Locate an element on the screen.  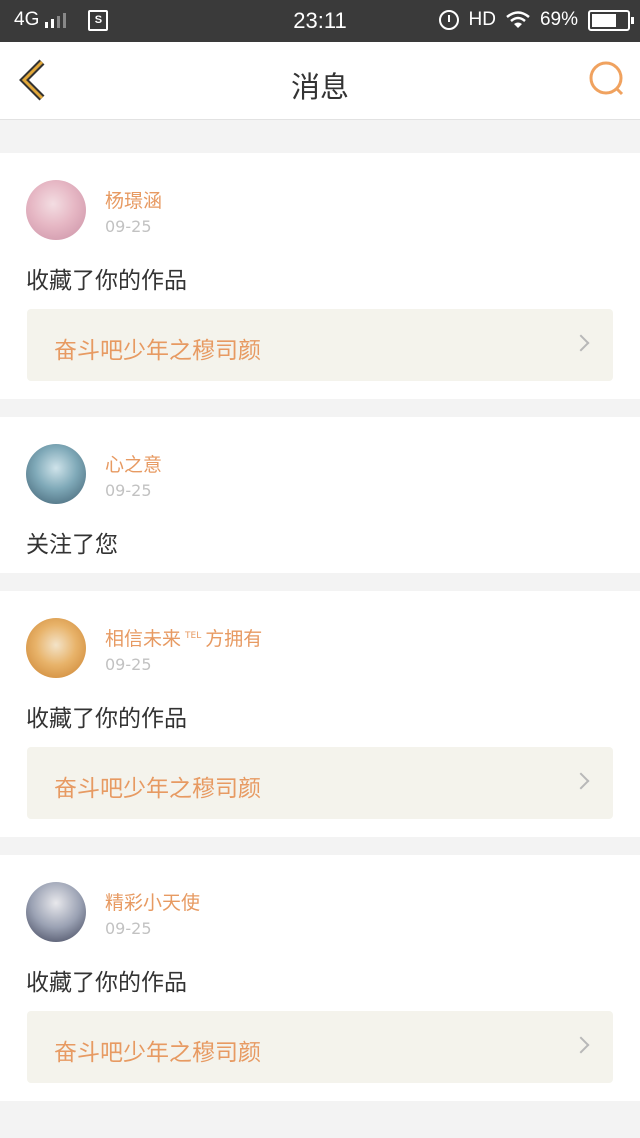
message-card: 心之意 09-25 关注了您 is located at coordinates (320, 495).